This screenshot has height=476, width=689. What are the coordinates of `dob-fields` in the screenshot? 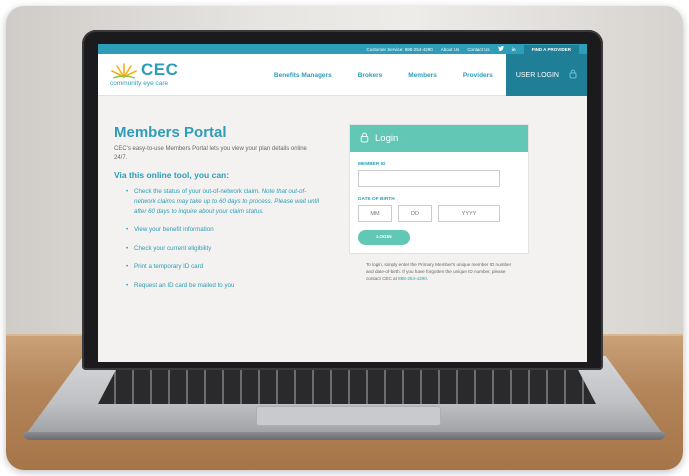 It's located at (439, 213).